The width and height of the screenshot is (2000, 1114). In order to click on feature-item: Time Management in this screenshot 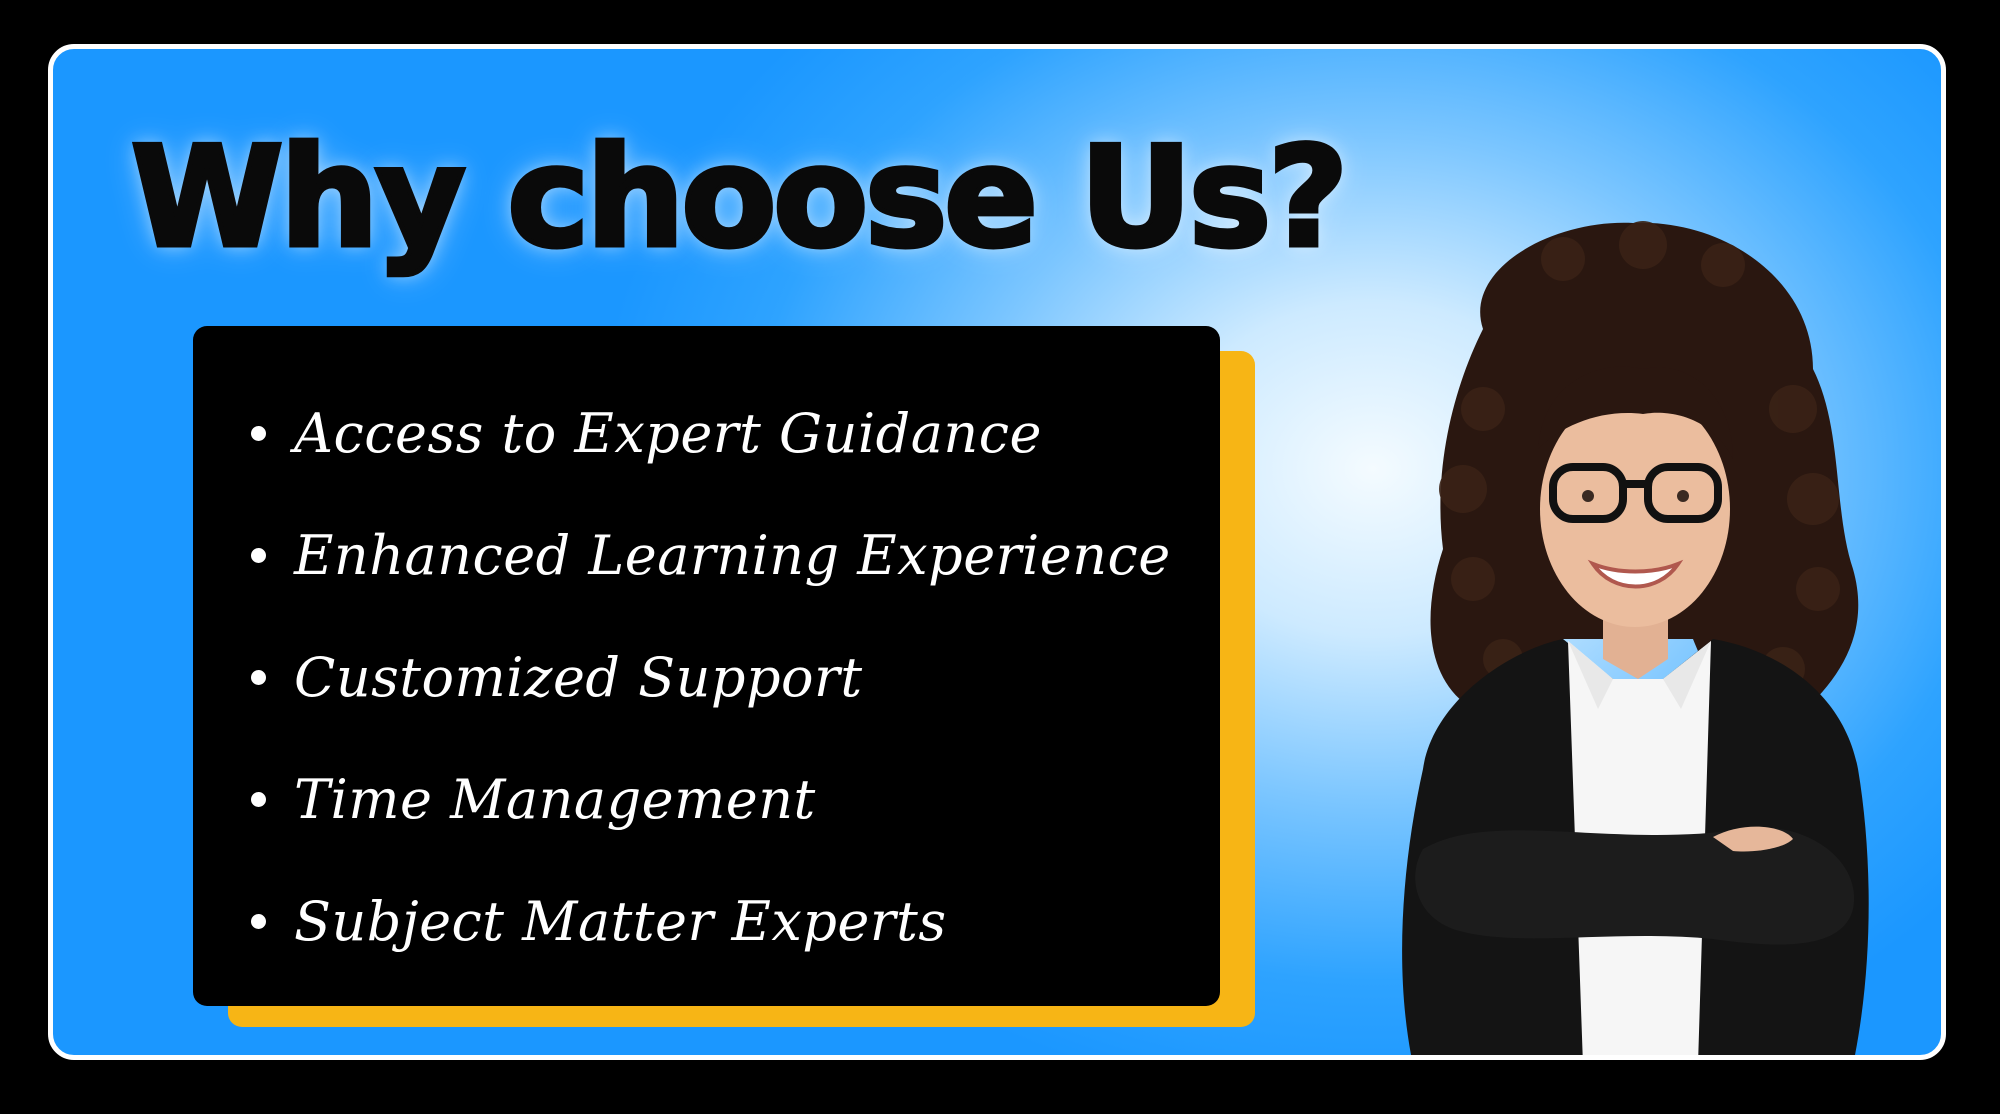, I will do `click(711, 799)`.